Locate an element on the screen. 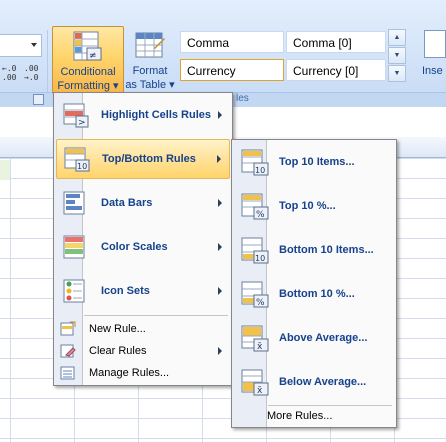 The image size is (446, 442). menu-item-icon-sets: Icon Sets is located at coordinates (143, 291).